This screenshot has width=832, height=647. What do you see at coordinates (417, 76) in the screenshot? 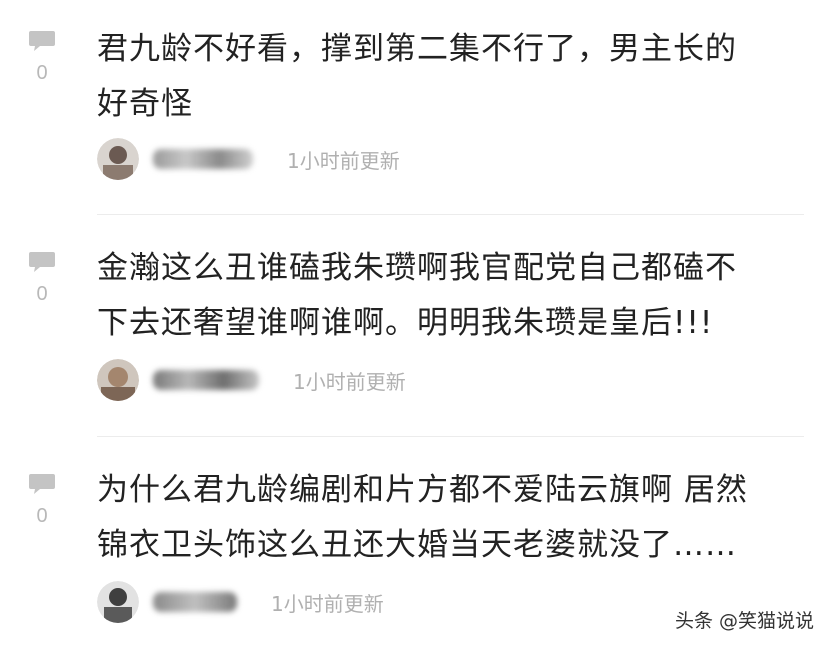
I see `comment-text: 君九龄不好看，撑到第二集不行了，男主长的 好奇怪` at bounding box center [417, 76].